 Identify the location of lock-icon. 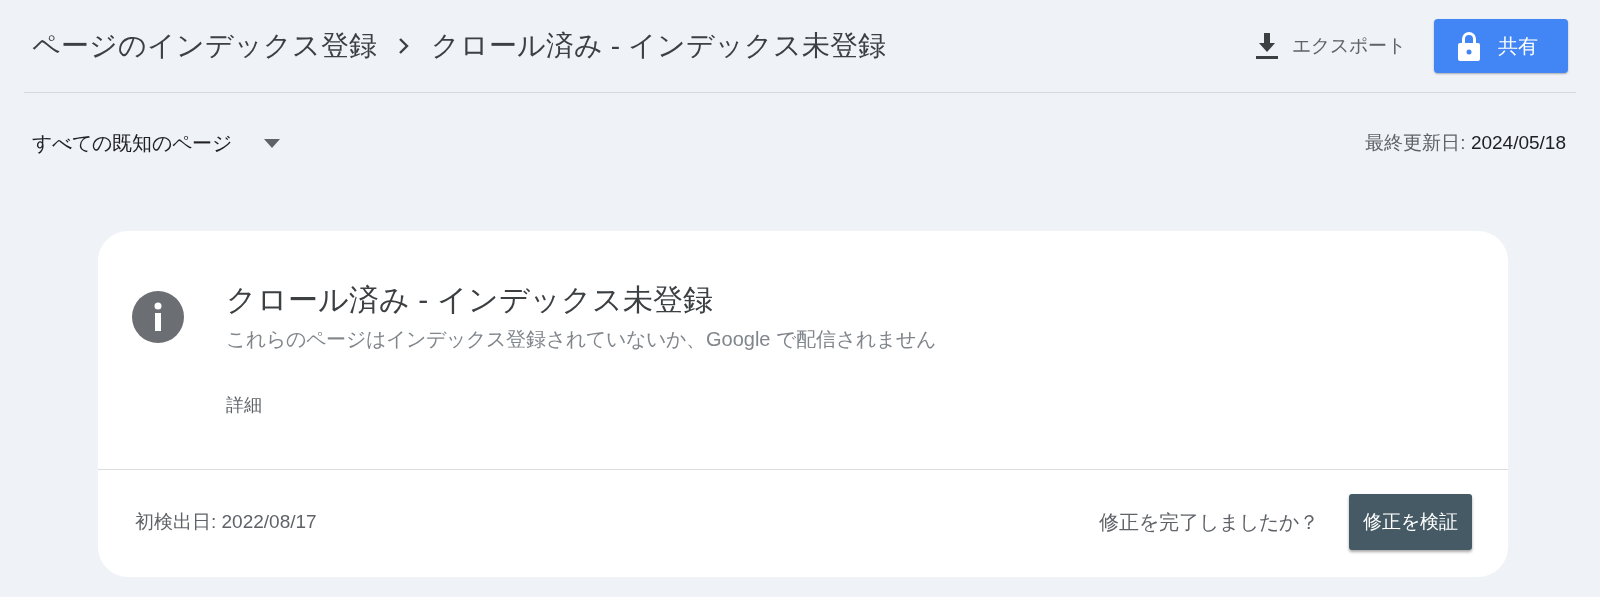
(1469, 46).